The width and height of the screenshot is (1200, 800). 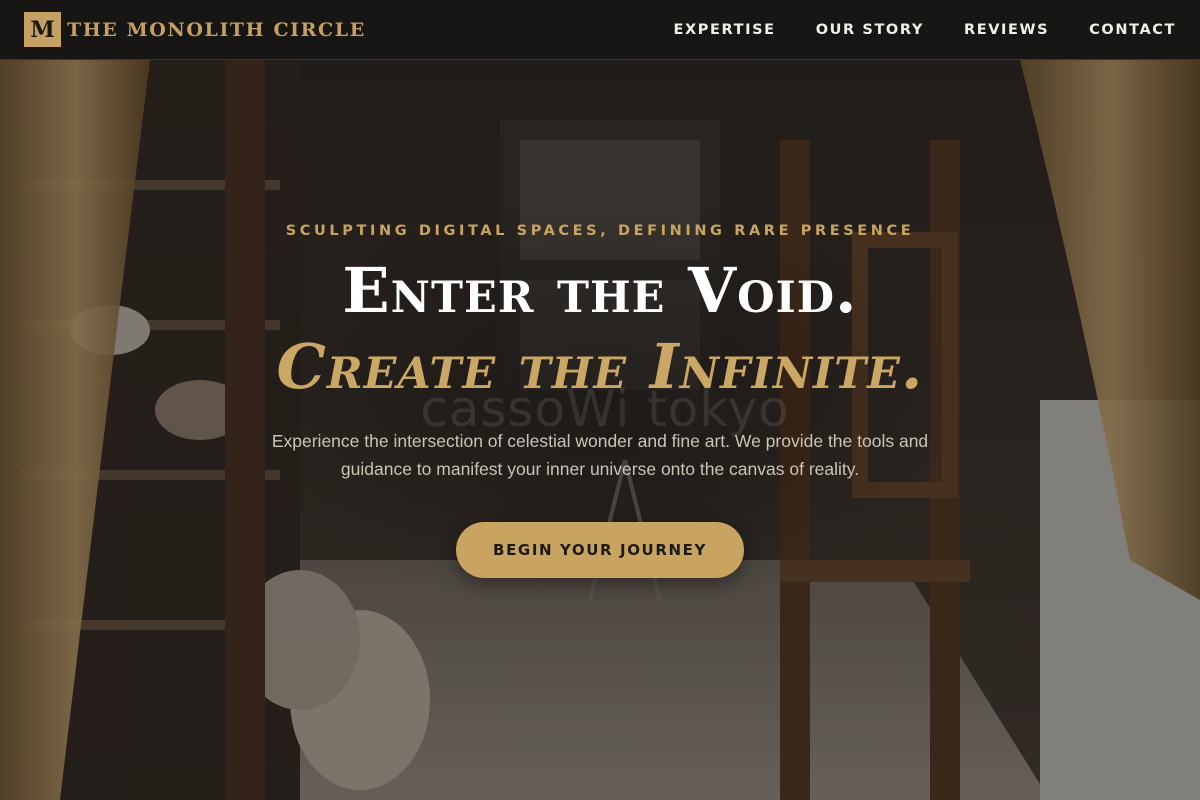 What do you see at coordinates (1006, 30) in the screenshot?
I see `nav-link-reviews: REVIEWS` at bounding box center [1006, 30].